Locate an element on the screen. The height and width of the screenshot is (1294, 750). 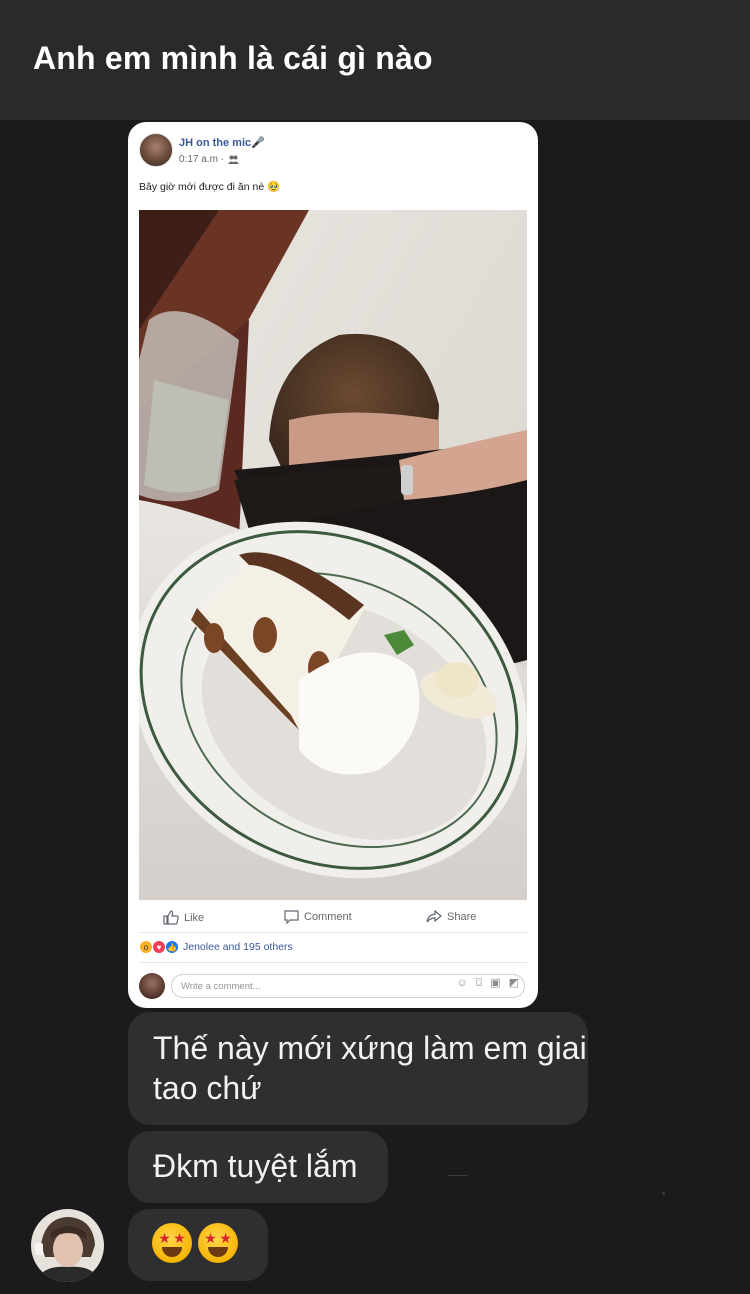
love-reaction-icon: ♥ is located at coordinates (159, 947).